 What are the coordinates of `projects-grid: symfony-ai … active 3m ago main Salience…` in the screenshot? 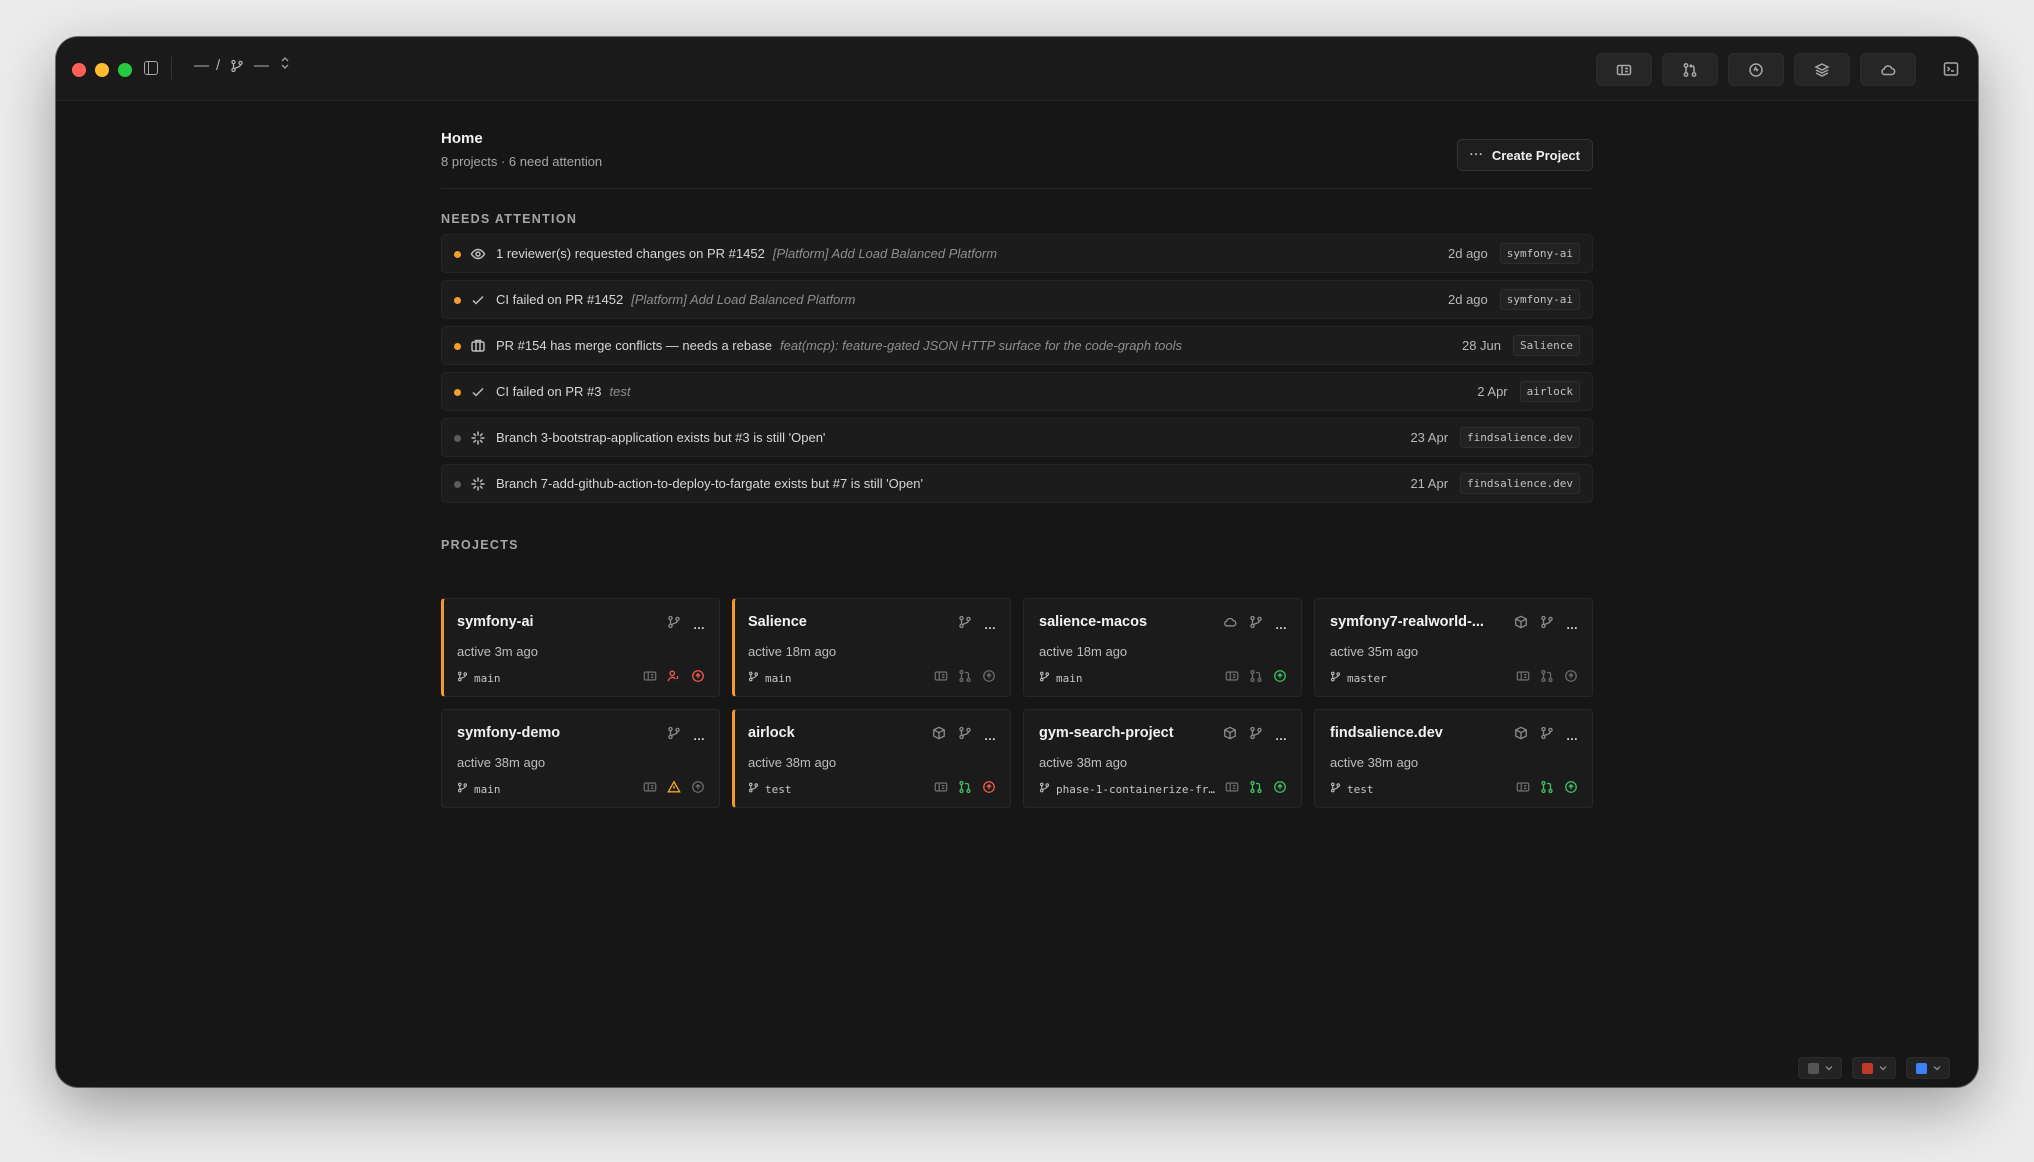 It's located at (1017, 703).